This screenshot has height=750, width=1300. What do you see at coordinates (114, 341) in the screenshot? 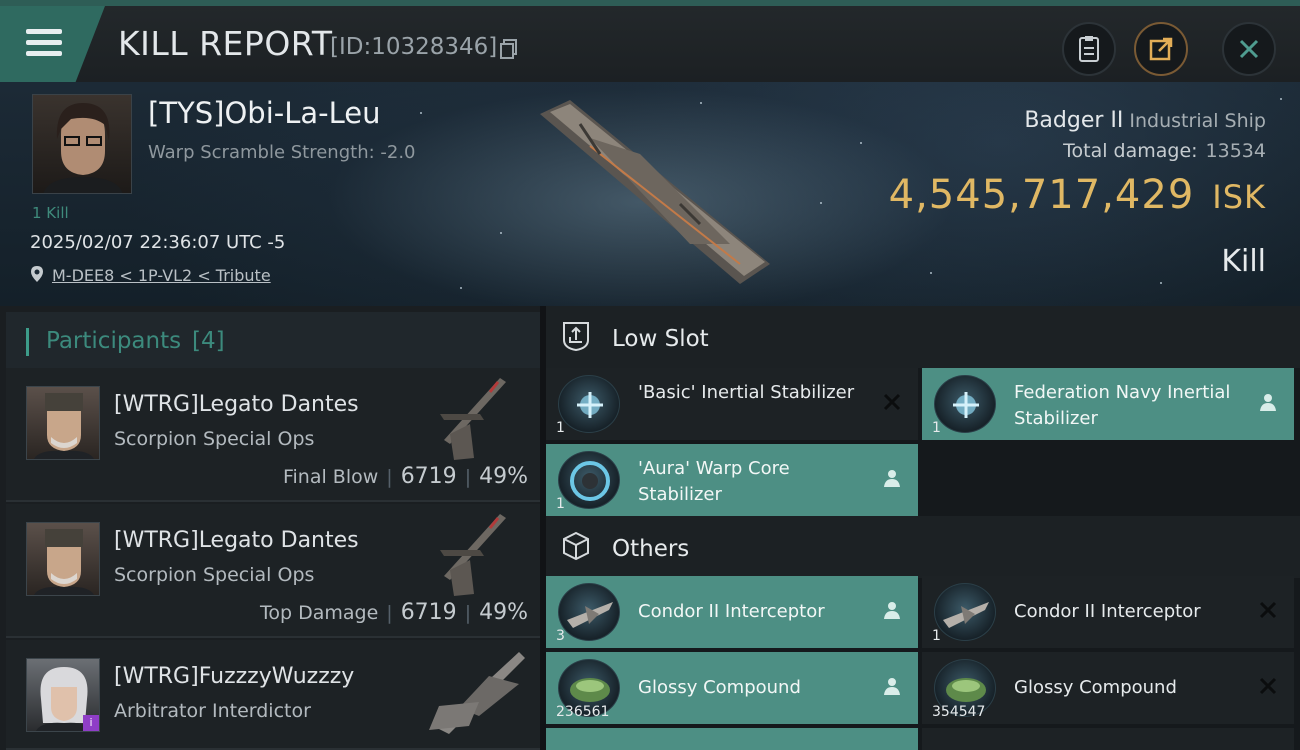
I see `participants-title: Participants` at bounding box center [114, 341].